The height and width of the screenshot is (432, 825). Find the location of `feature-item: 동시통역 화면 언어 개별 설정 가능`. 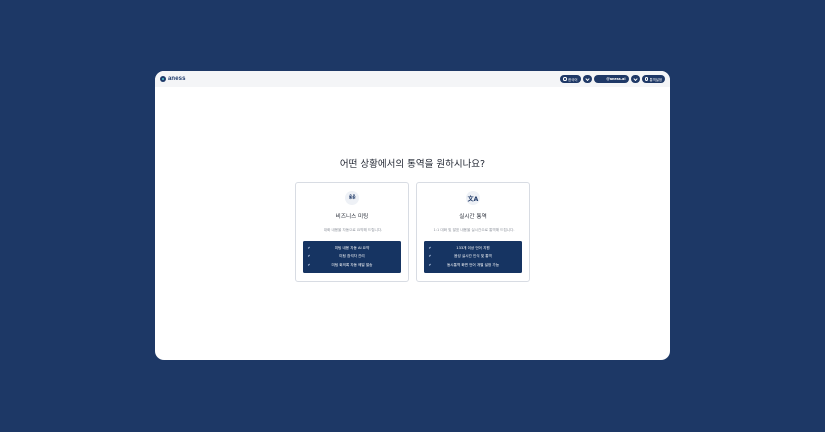

feature-item: 동시통역 화면 언어 개별 설정 가능 is located at coordinates (472, 265).